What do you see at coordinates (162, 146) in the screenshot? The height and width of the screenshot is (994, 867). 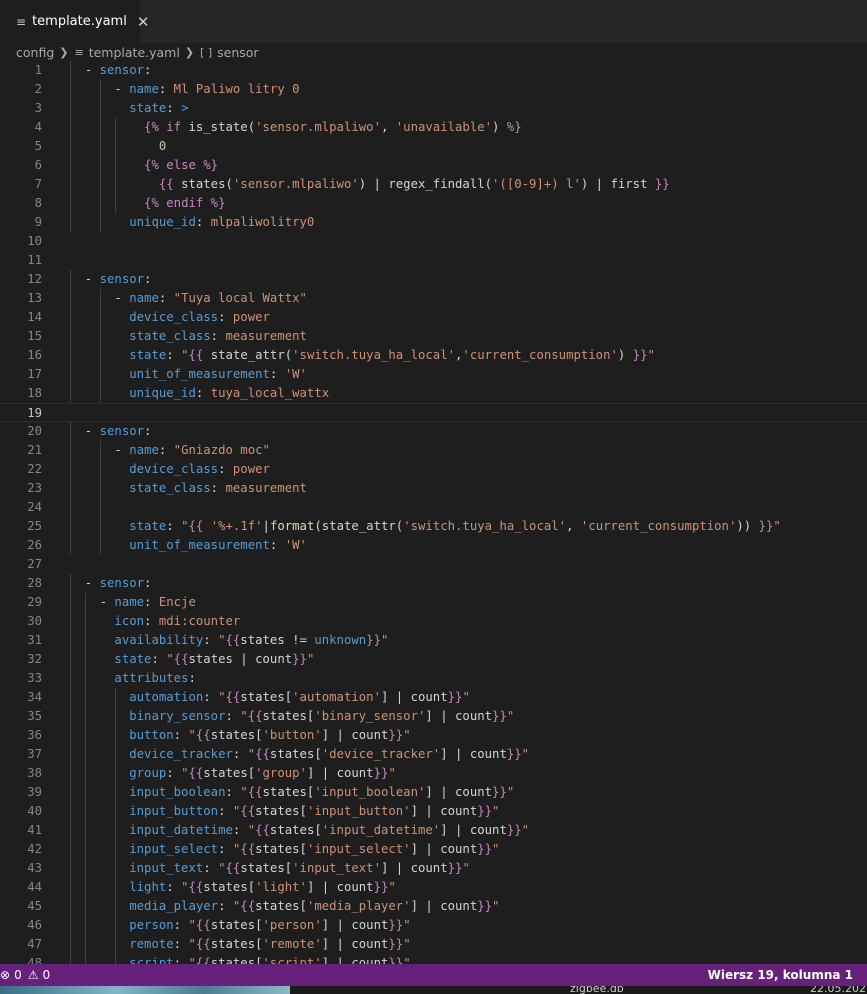 I see `code-token: 0` at bounding box center [162, 146].